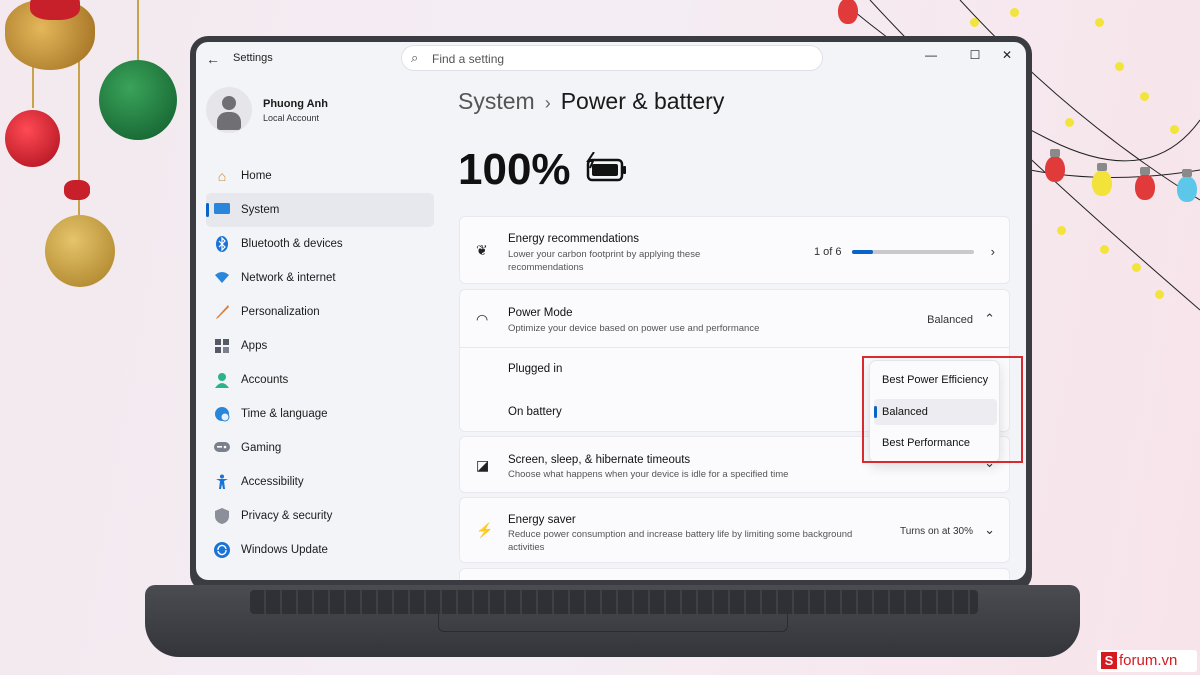 Image resolution: width=1200 pixels, height=675 pixels. What do you see at coordinates (138, 100) in the screenshot?
I see `green-snowflake-ornament` at bounding box center [138, 100].